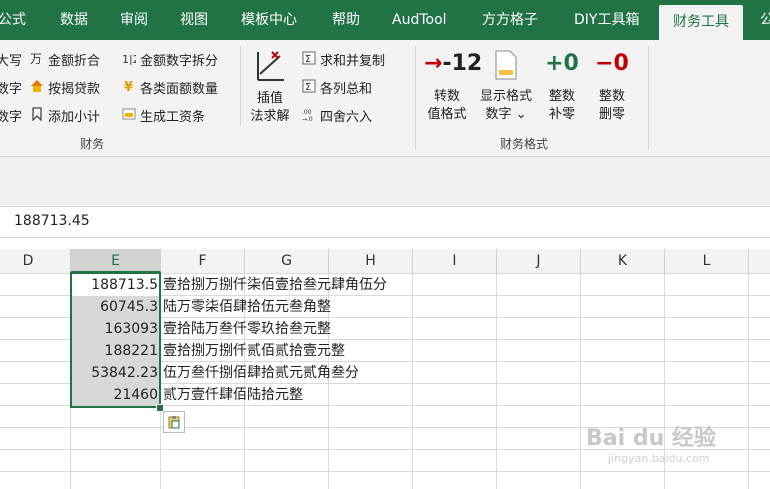 This screenshot has width=770, height=489. Describe the element at coordinates (651, 438) in the screenshot. I see `watermark-logo: Bai du 经验` at that location.